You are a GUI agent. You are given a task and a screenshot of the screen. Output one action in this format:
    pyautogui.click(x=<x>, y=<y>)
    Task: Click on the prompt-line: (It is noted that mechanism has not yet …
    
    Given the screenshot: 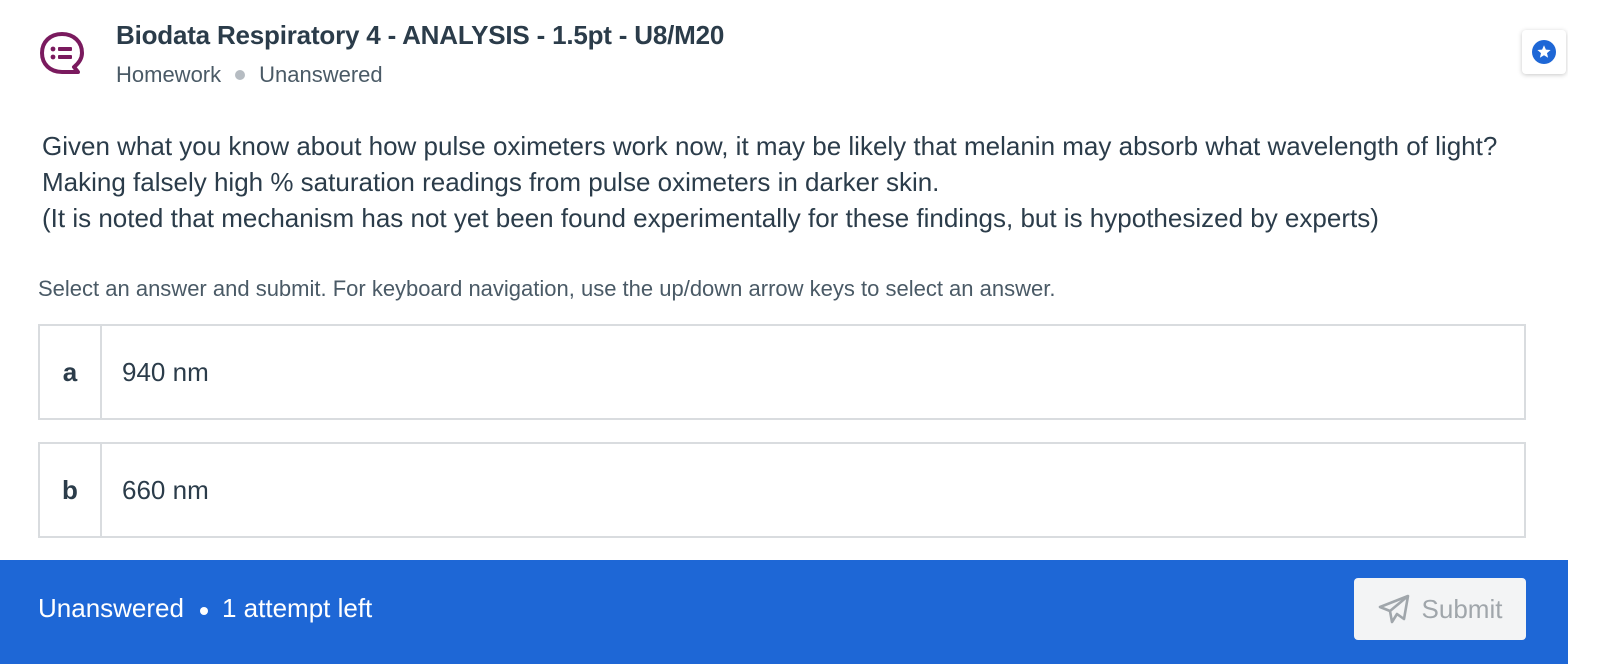 What is the action you would take?
    pyautogui.click(x=710, y=218)
    